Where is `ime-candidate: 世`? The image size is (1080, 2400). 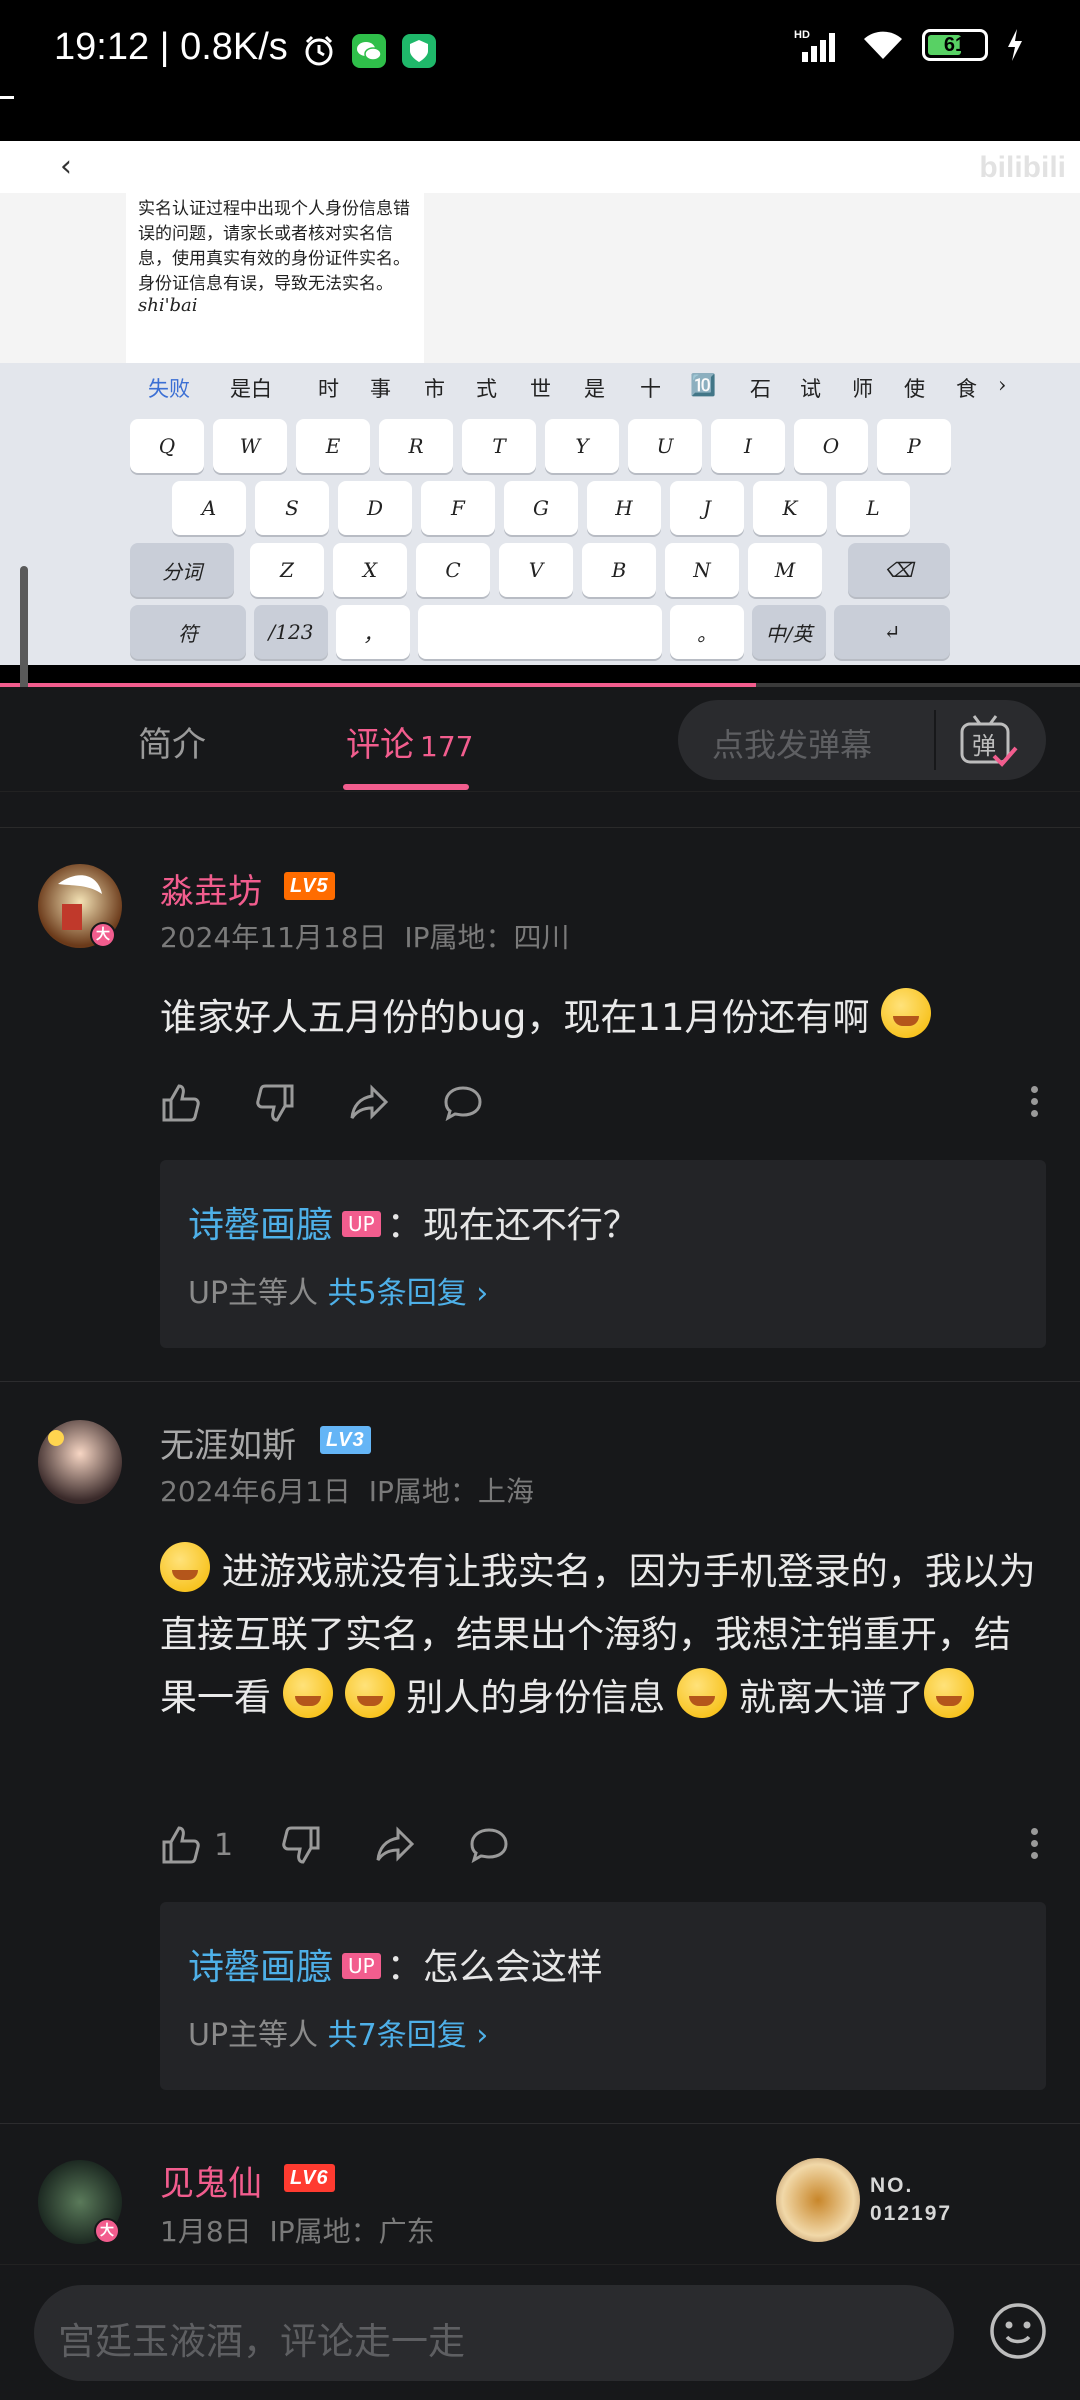 ime-candidate: 世 is located at coordinates (540, 389).